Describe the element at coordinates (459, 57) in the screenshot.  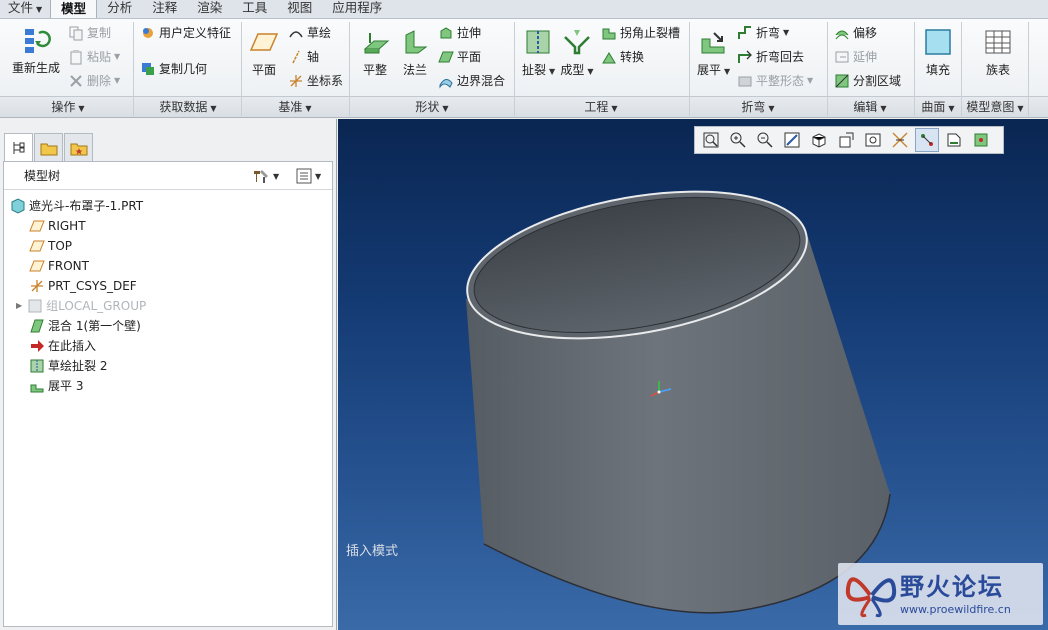
I see `planar-button: 平面` at that location.